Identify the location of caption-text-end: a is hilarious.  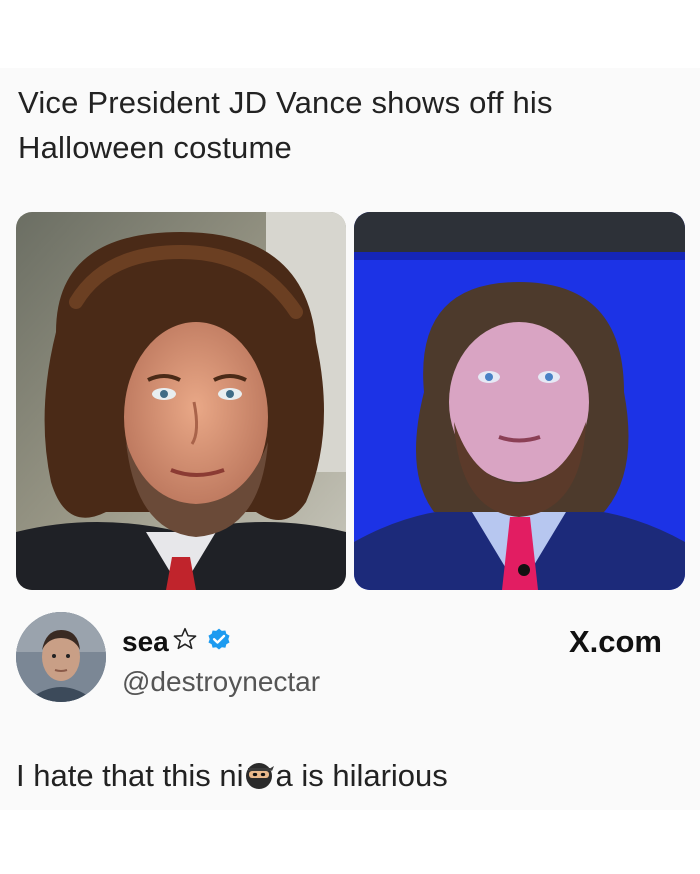
(361, 775).